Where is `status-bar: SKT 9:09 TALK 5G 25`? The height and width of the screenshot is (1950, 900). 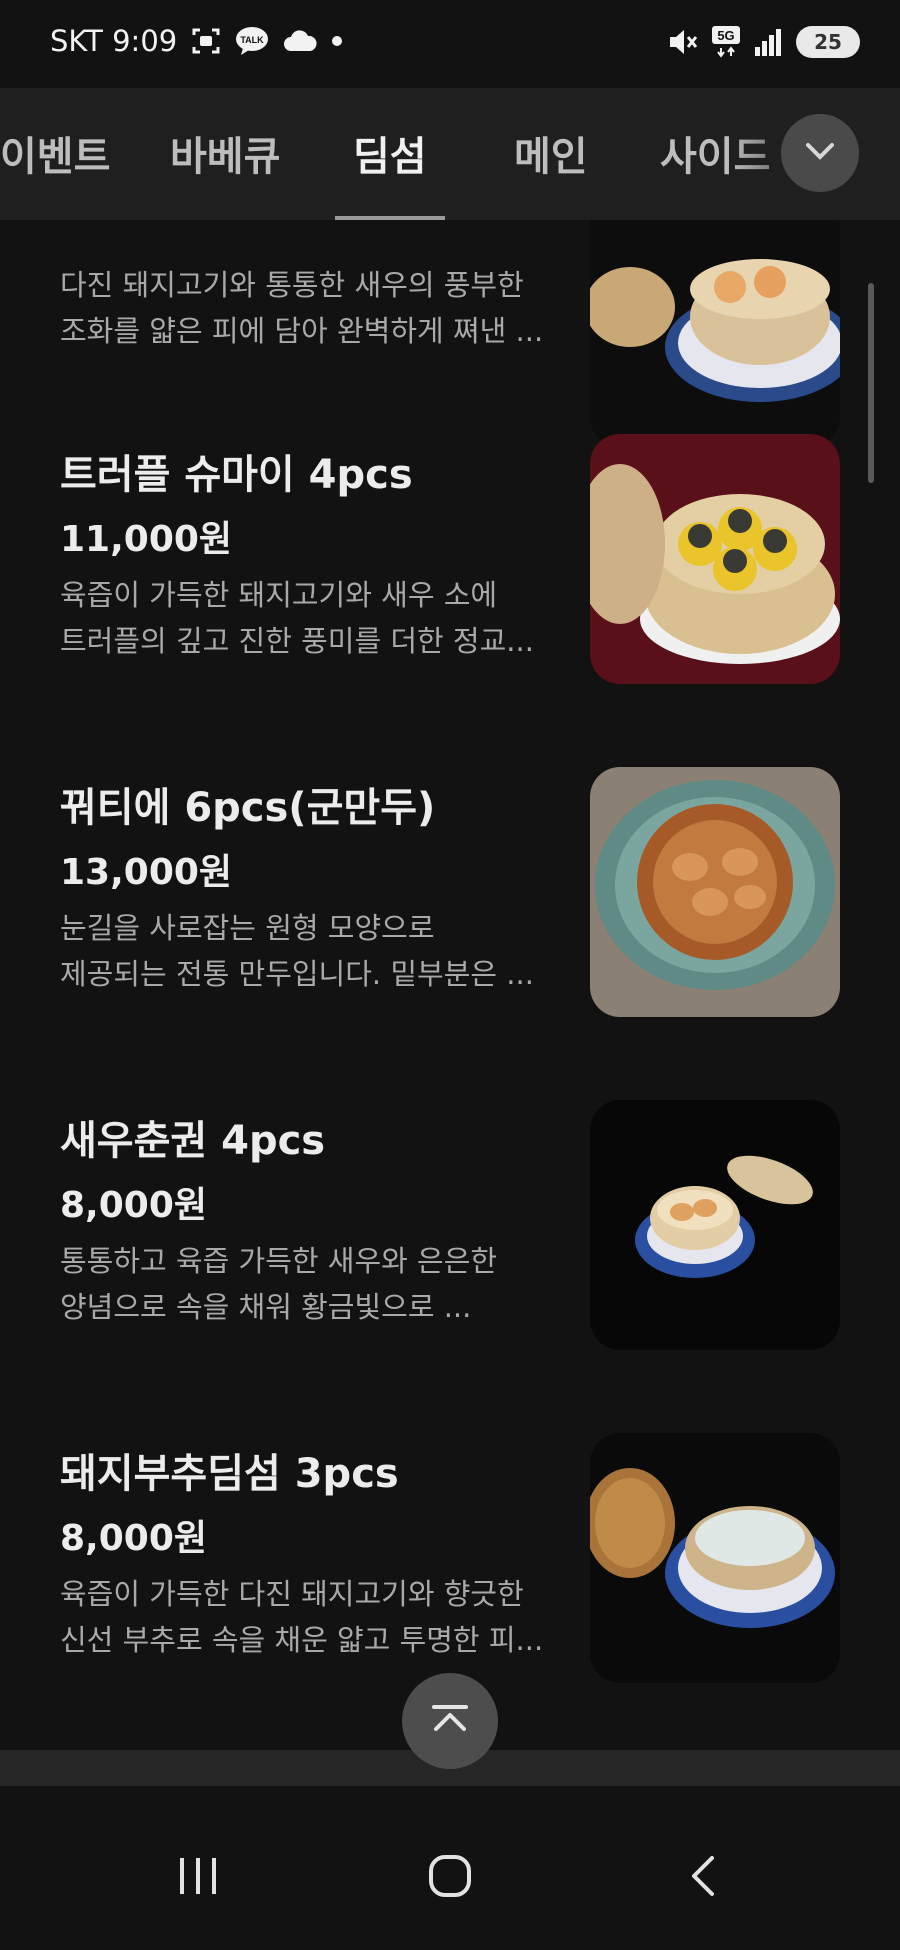 status-bar: SKT 9:09 TALK 5G 25 is located at coordinates (450, 44).